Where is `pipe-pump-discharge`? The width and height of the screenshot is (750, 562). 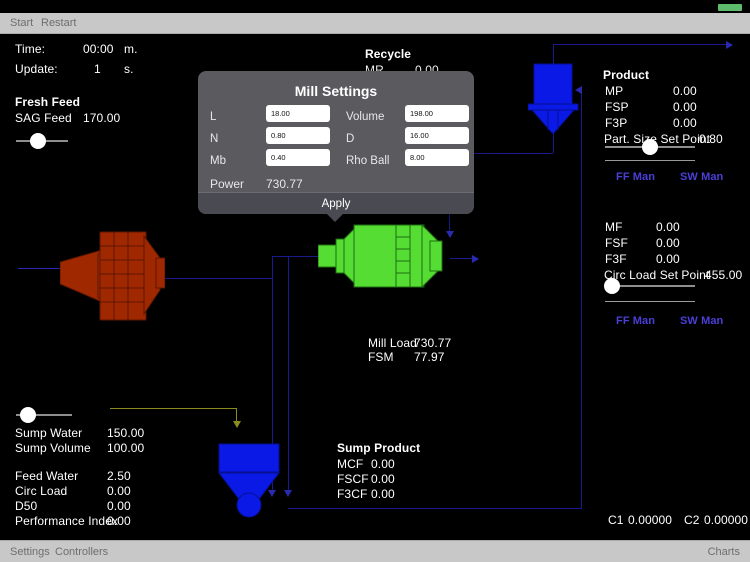
pipe-pump-discharge is located at coordinates (435, 508).